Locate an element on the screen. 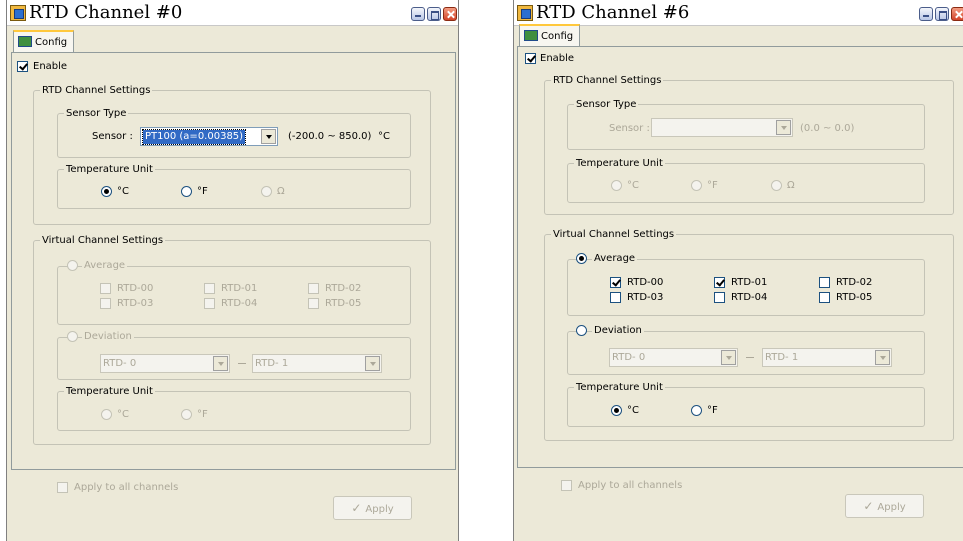 The width and height of the screenshot is (963, 541). rtd-00-label: RTD-00 is located at coordinates (135, 288).